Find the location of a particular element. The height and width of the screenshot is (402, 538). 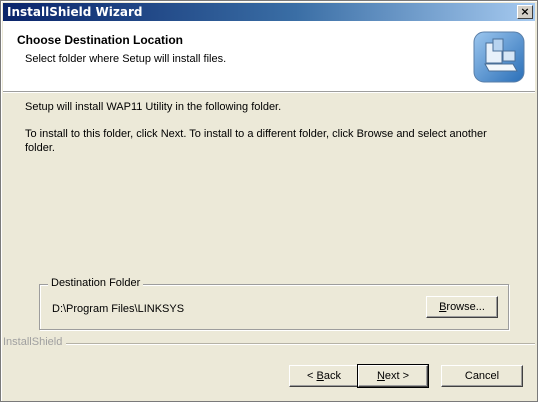

next-button: Next > is located at coordinates (393, 376).